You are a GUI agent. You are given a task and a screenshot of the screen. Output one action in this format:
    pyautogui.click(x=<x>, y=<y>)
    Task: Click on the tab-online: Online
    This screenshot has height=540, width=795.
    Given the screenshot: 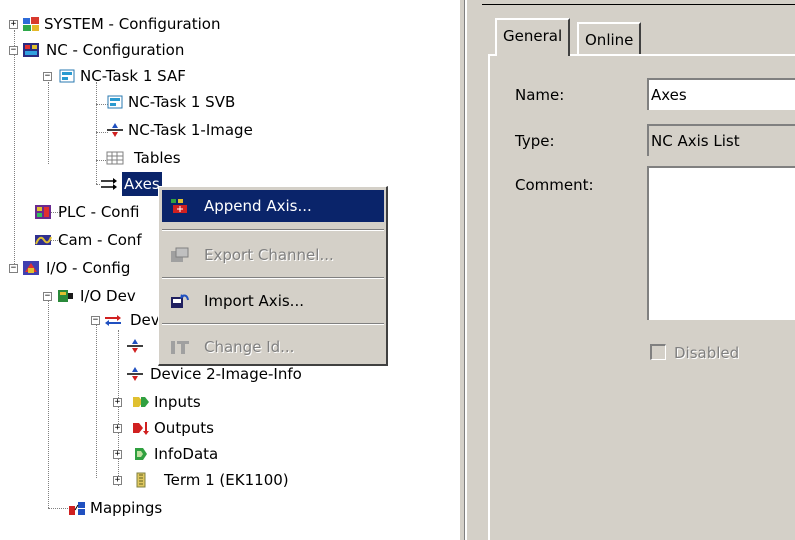 What is the action you would take?
    pyautogui.click(x=609, y=38)
    